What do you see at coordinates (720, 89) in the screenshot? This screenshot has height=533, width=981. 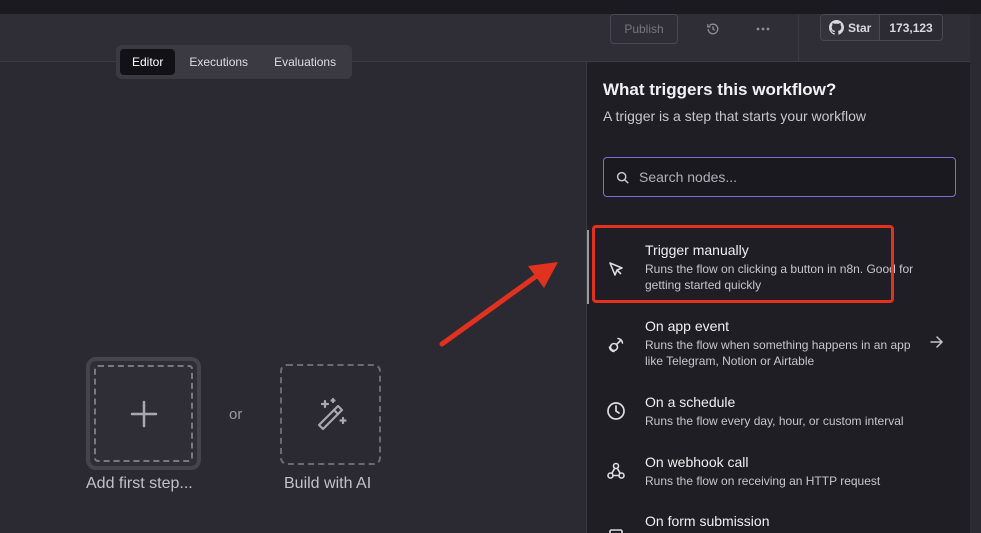 I see `panel-title: What triggers this workflow?` at bounding box center [720, 89].